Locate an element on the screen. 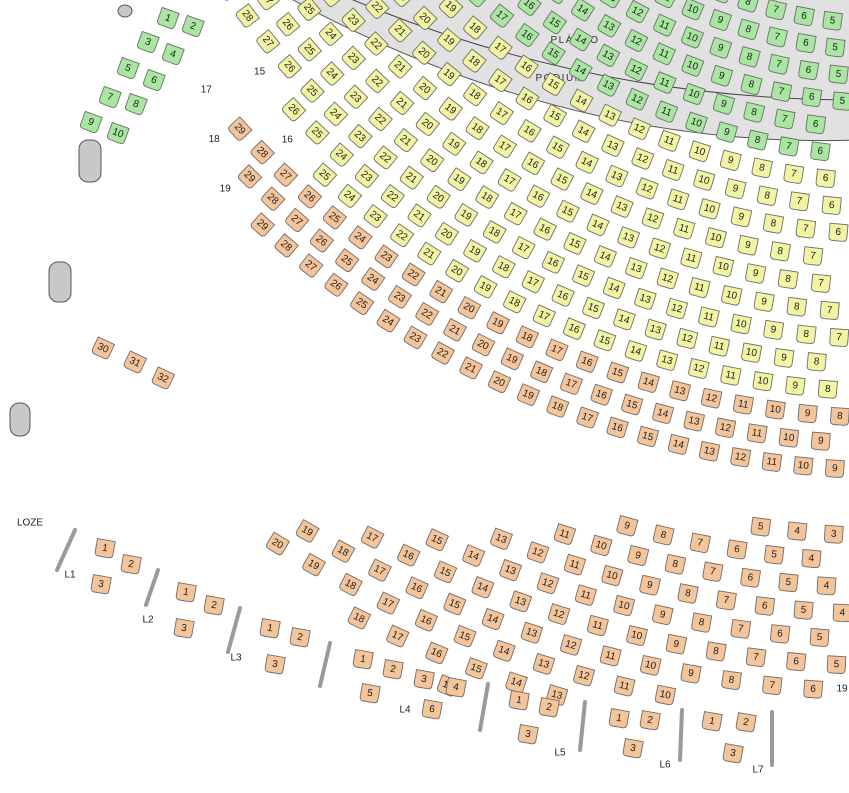 This screenshot has height=793, width=849. seat: 23 is located at coordinates (367, 176).